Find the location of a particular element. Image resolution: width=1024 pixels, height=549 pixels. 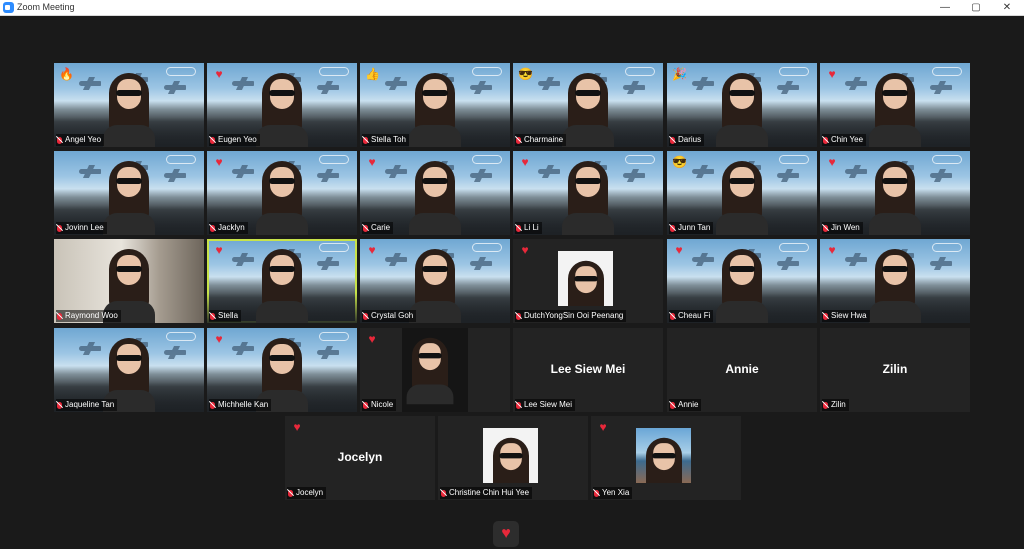

participant-name-tag: Eugen Yeo is located at coordinates (234, 140).